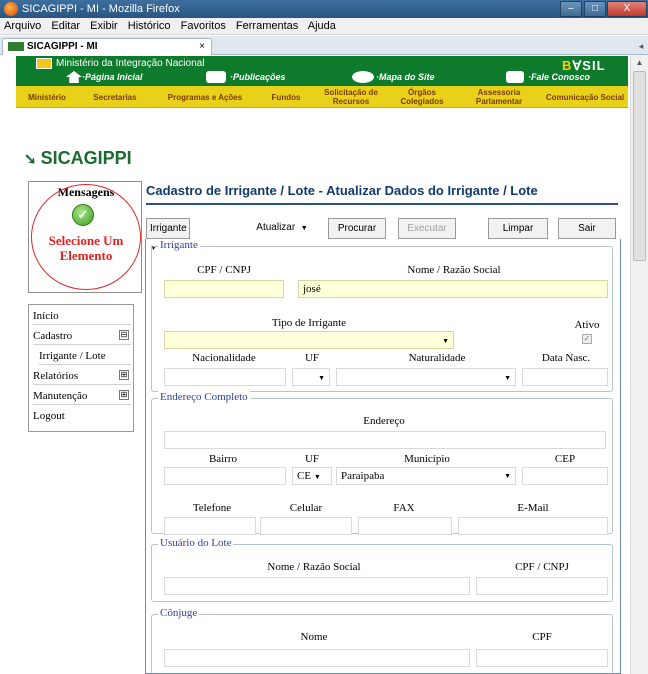 The image size is (648, 674). What do you see at coordinates (426, 377) in the screenshot?
I see `naturalidade-select: ▼` at bounding box center [426, 377].